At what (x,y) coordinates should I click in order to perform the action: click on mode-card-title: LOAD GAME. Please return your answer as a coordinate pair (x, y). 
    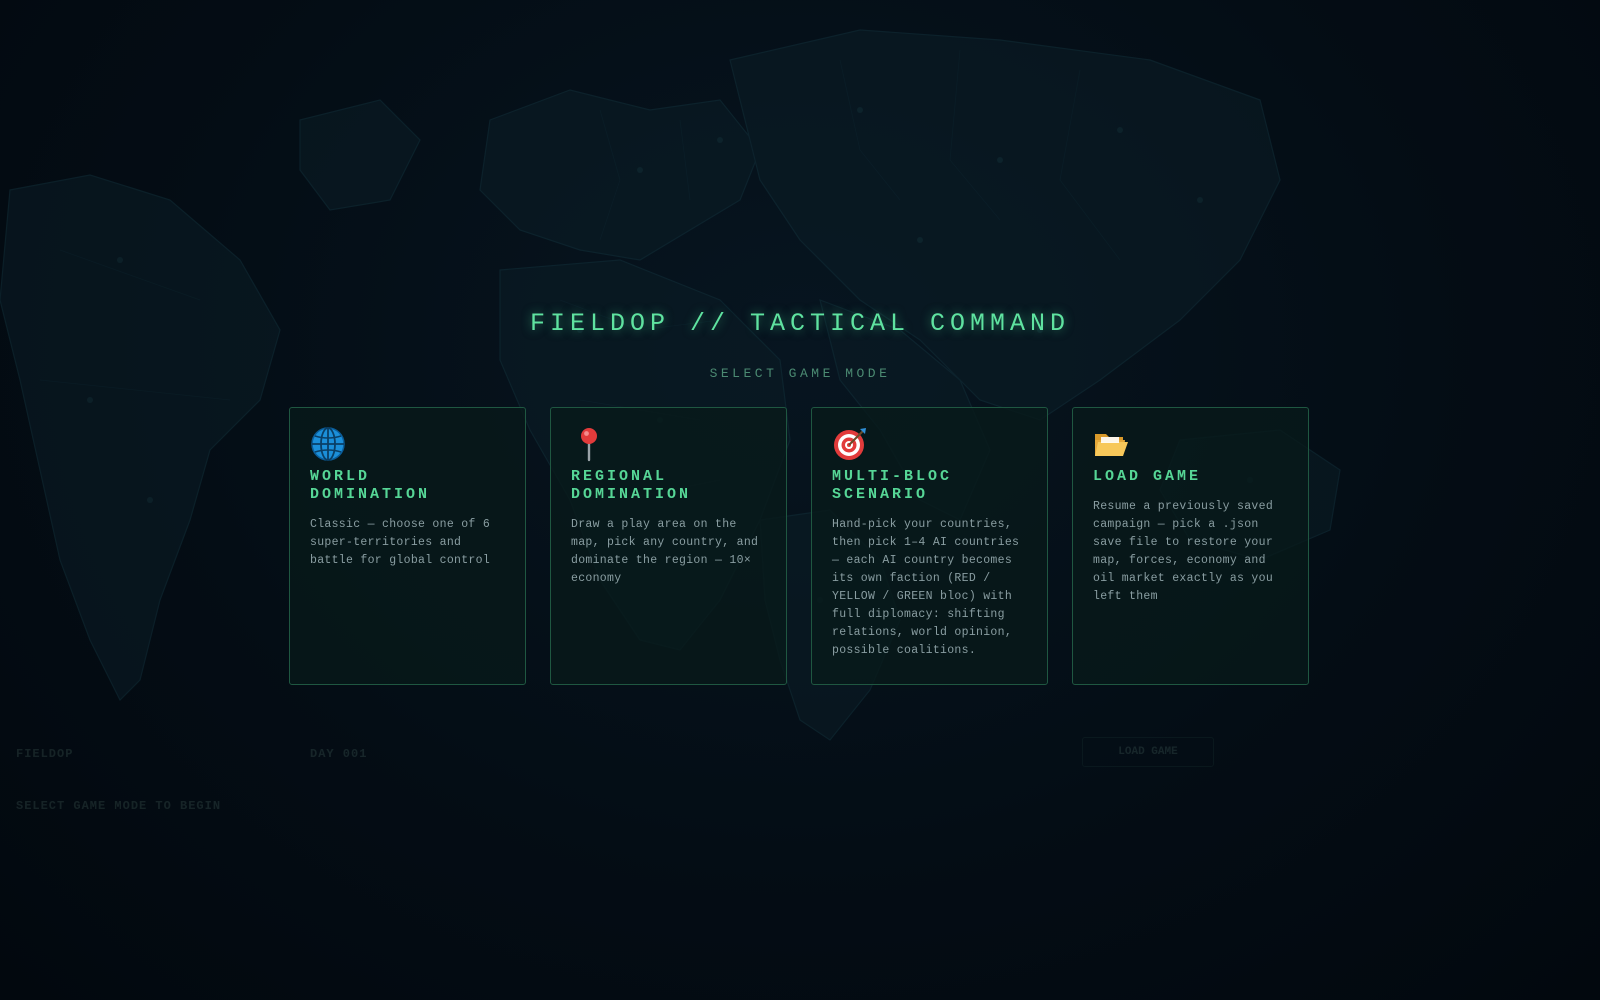
    Looking at the image, I should click on (1190, 477).